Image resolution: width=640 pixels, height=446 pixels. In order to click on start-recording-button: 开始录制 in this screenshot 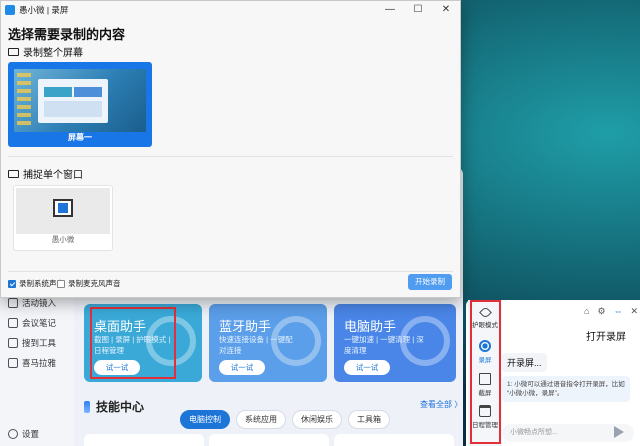, I will do `click(430, 282)`.